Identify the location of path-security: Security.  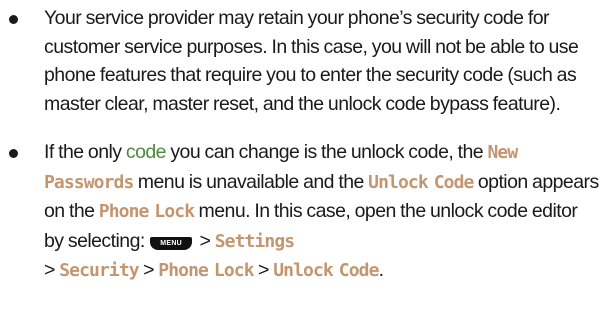
(99, 270).